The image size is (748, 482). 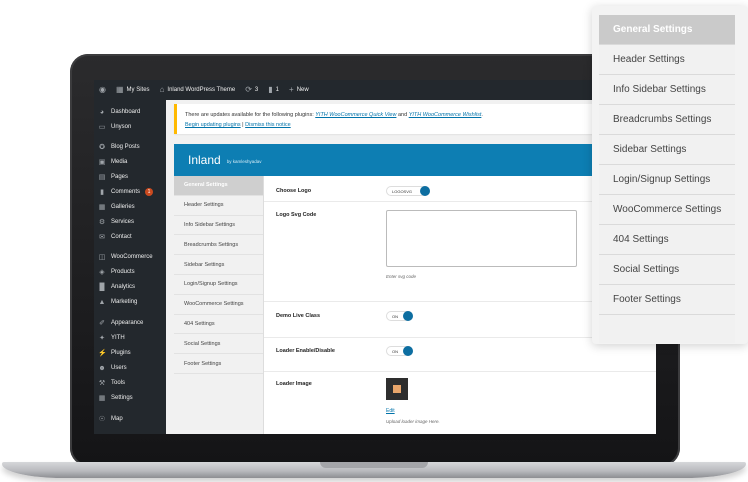 What do you see at coordinates (218, 305) in the screenshot?
I see `tab-woocommerce-settings: WooCommerce Settings` at bounding box center [218, 305].